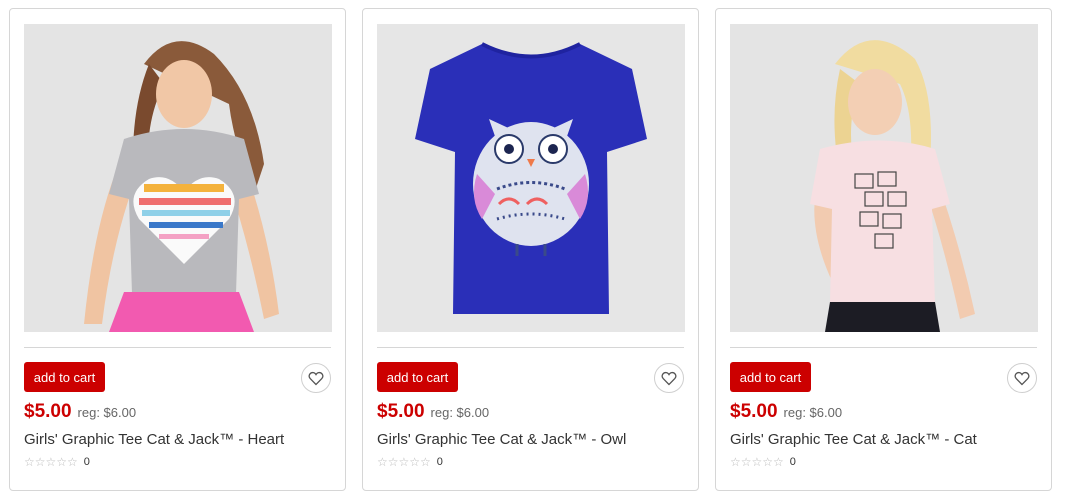  What do you see at coordinates (501, 439) in the screenshot?
I see `product-title-link: Girls' Graphic Tee Cat & Jack™ - Owl` at bounding box center [501, 439].